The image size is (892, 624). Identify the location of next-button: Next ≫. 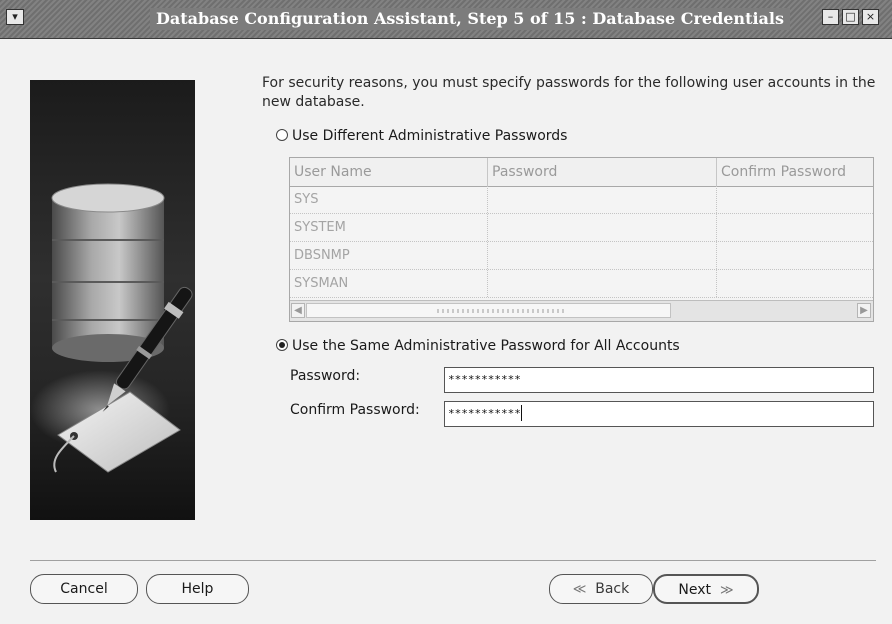
(706, 589).